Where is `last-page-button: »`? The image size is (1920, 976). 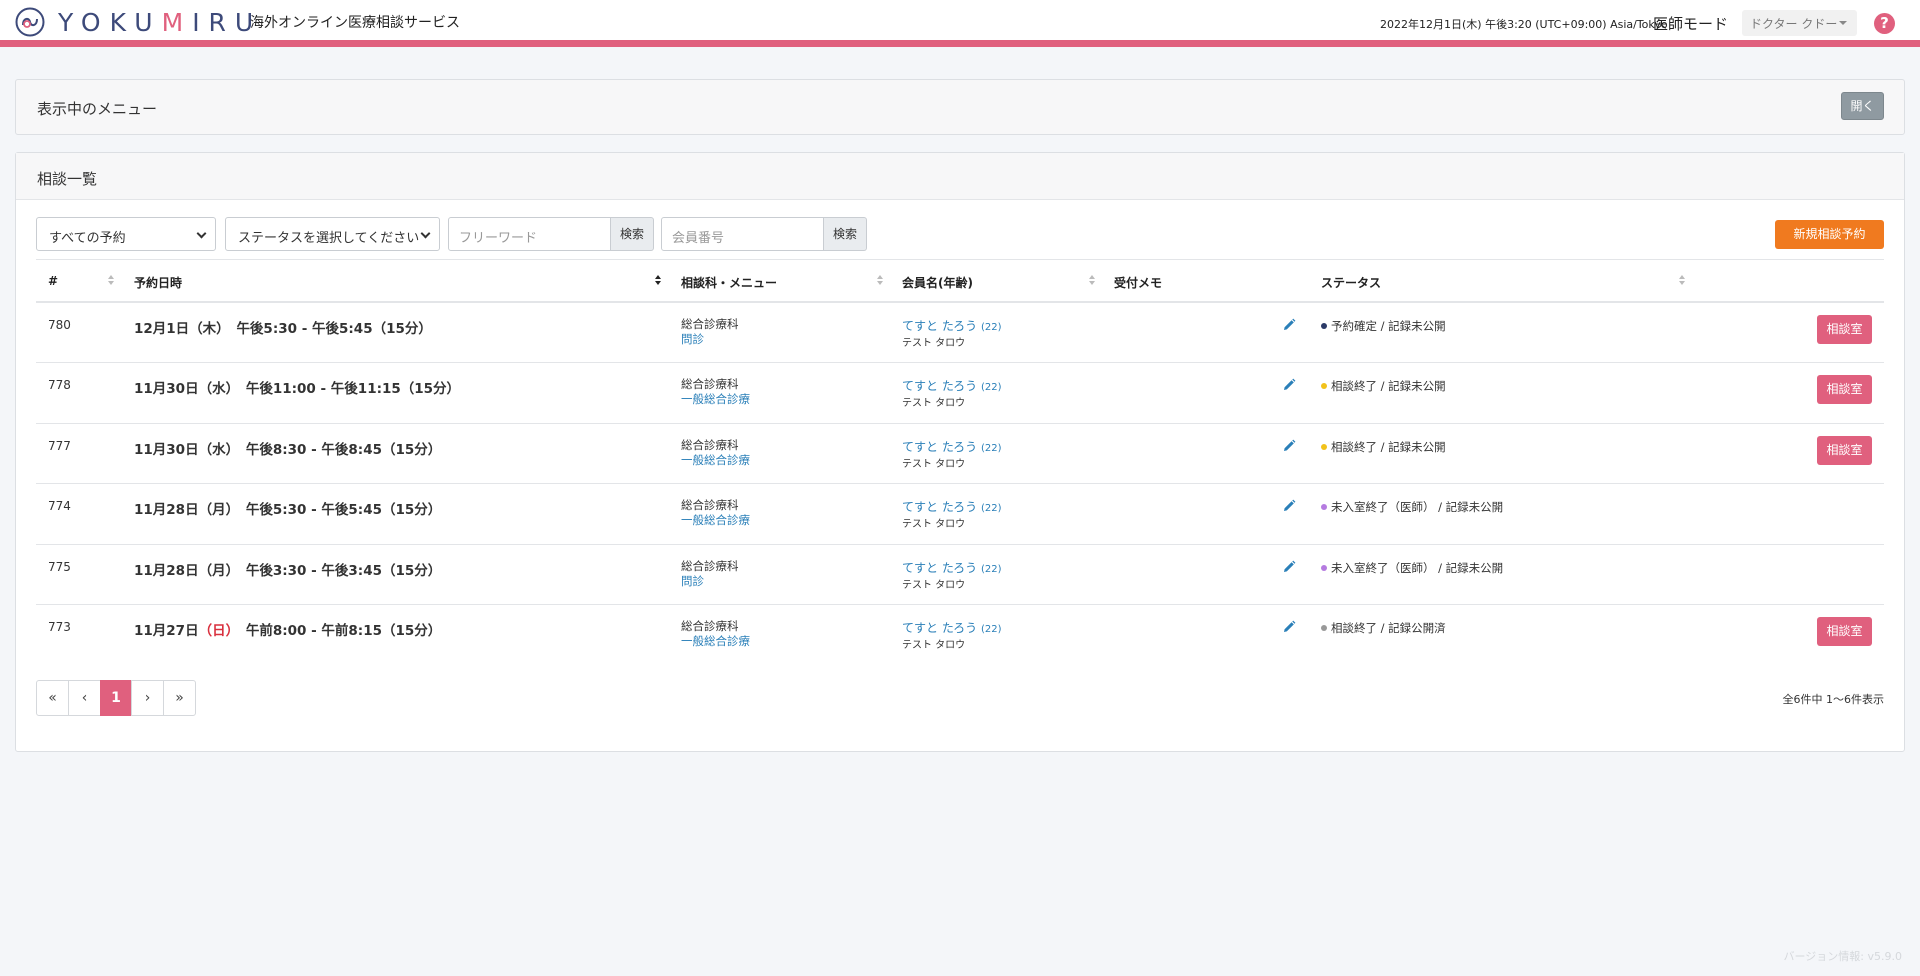 last-page-button: » is located at coordinates (179, 698).